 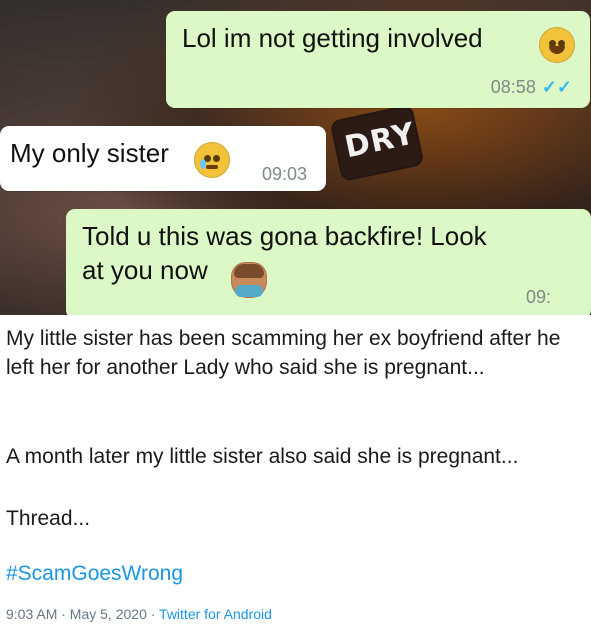 I want to click on dry-logo: DRY, so click(x=377, y=143).